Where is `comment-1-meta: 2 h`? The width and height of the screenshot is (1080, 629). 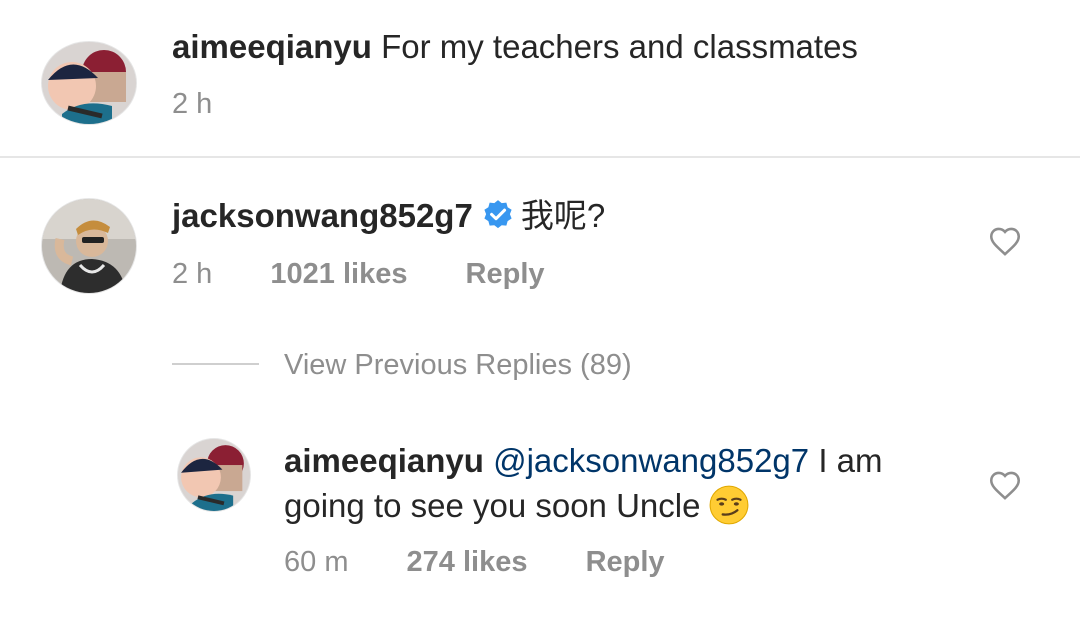
comment-1-meta: 2 h is located at coordinates (192, 104).